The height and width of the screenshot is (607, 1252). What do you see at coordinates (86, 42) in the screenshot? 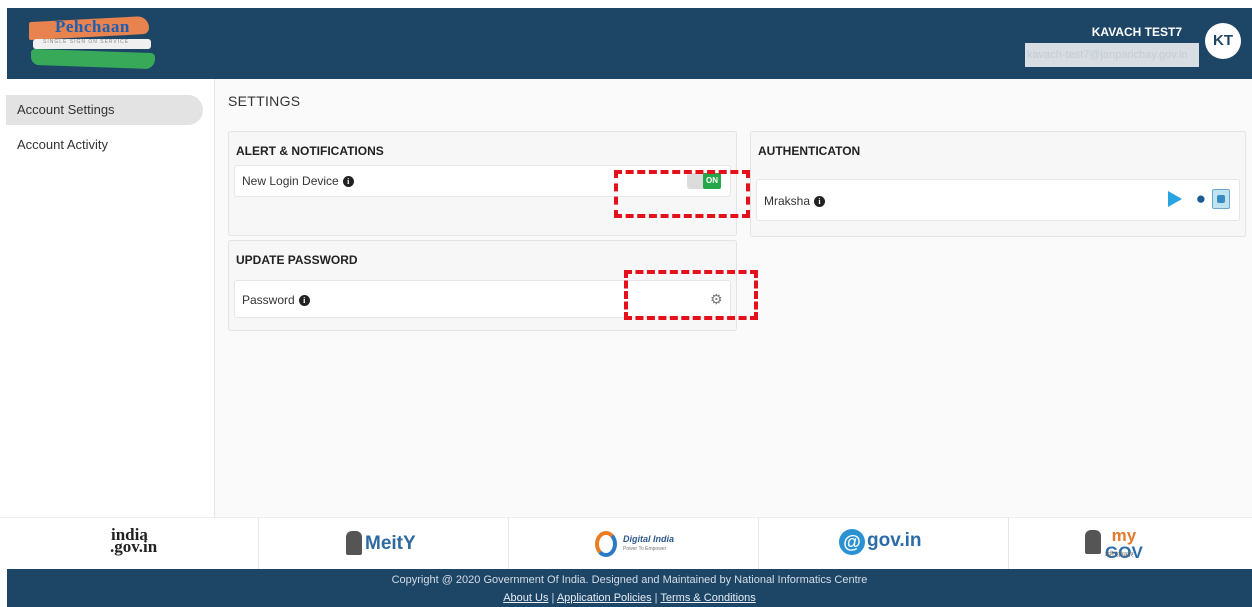
I see `logo-tagline: SINGLE SIGN ON SERVICE` at bounding box center [86, 42].